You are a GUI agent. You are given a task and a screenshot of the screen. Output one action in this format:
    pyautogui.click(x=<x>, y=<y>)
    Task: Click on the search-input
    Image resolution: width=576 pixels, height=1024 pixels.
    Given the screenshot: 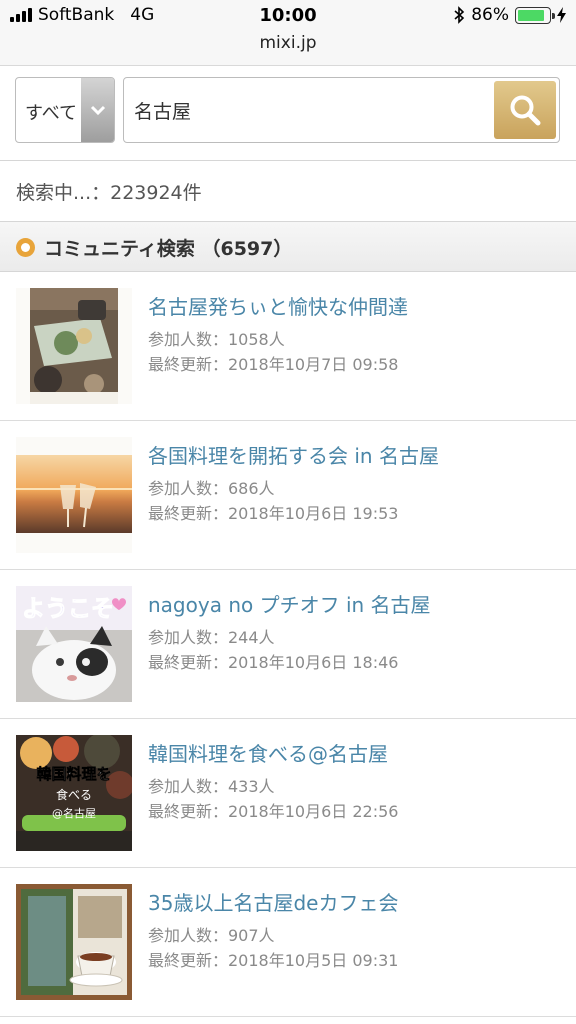 What is the action you would take?
    pyautogui.click(x=309, y=110)
    